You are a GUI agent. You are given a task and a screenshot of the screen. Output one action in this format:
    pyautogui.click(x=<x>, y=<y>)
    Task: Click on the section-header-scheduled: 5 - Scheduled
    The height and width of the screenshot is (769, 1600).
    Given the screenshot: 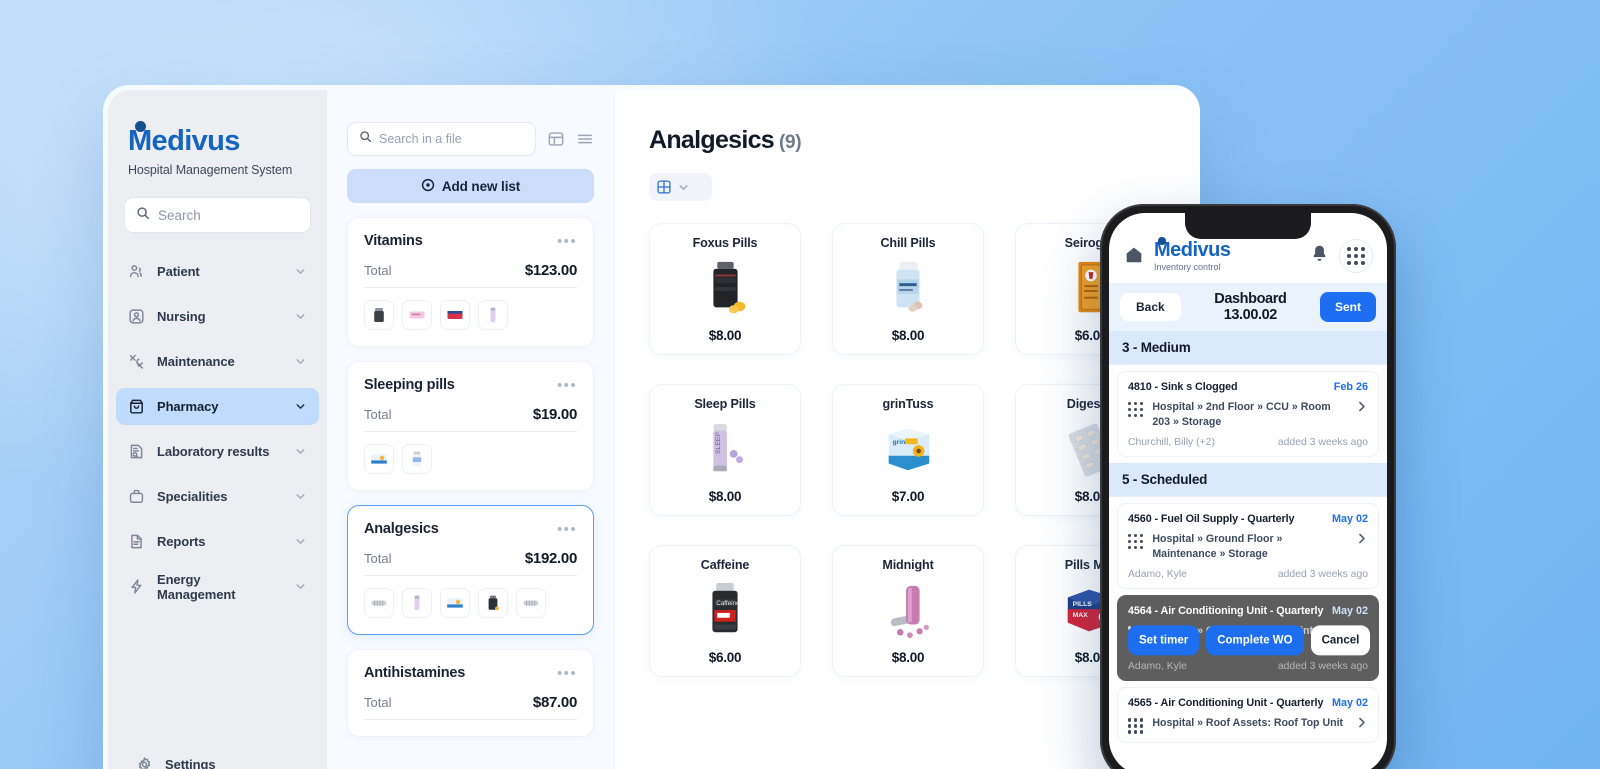 What is the action you would take?
    pyautogui.click(x=1248, y=480)
    